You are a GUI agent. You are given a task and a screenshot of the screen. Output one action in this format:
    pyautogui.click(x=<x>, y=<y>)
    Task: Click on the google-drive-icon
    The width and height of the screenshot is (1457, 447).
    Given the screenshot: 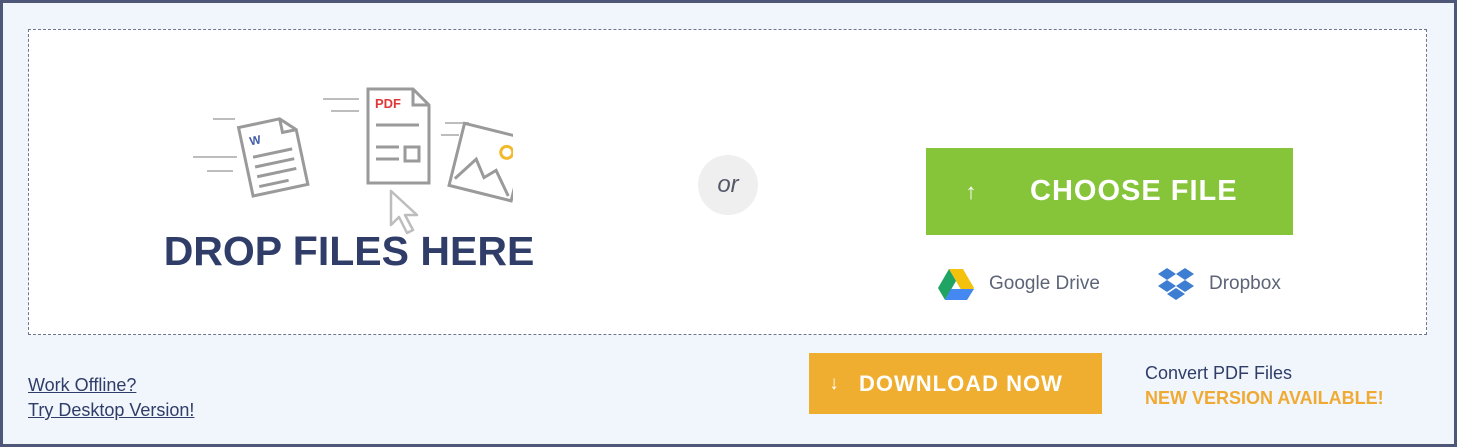 What is the action you would take?
    pyautogui.click(x=956, y=284)
    